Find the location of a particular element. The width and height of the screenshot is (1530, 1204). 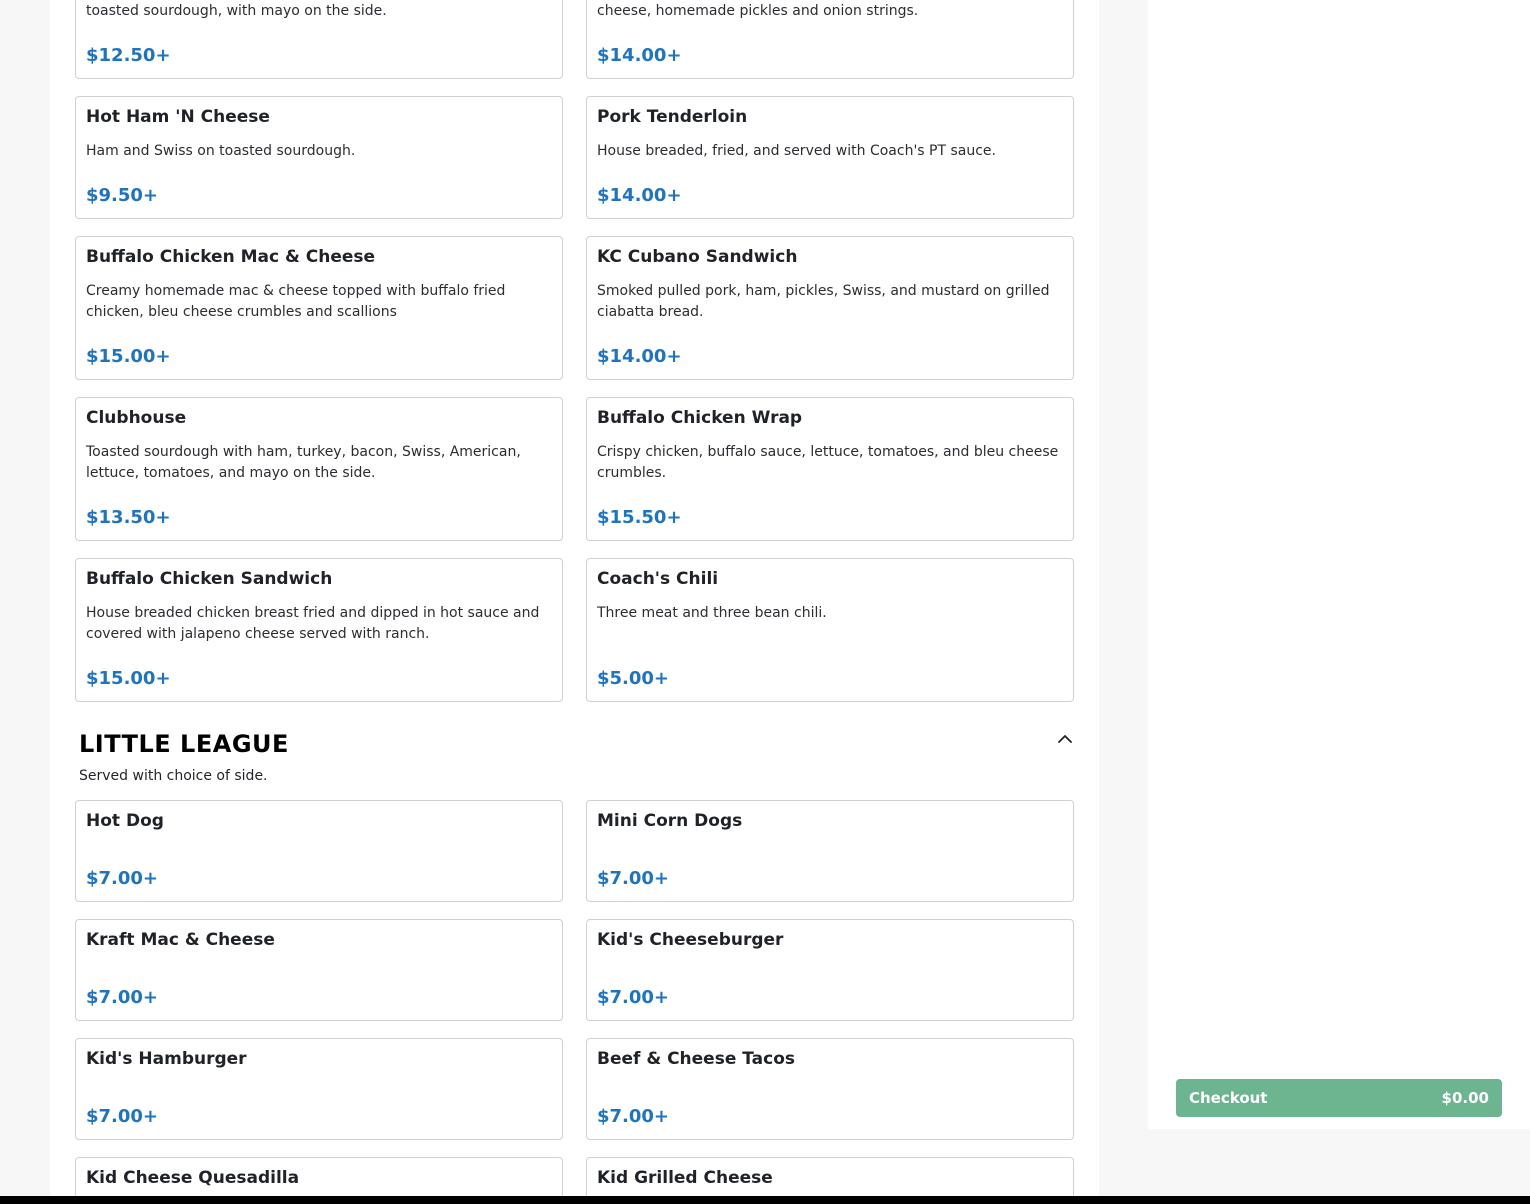

menu-item-description: Three meat and three bean chili. is located at coordinates (712, 613).